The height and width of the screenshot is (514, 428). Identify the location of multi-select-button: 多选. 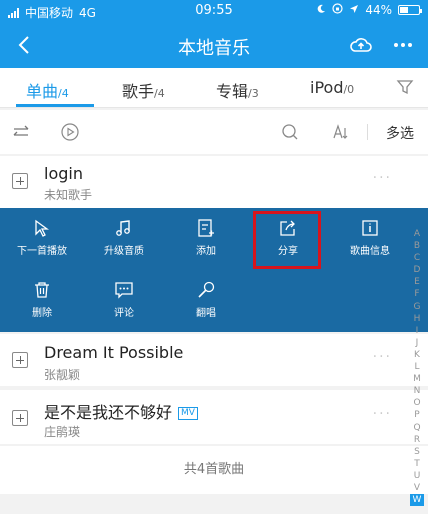
(400, 133).